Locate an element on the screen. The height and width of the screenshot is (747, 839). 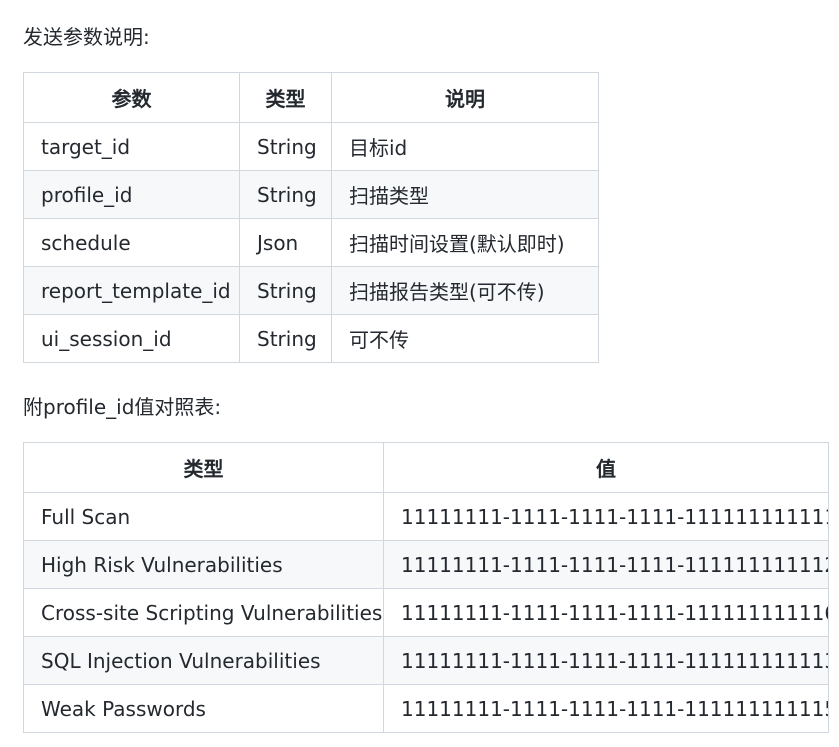
column-header-value: 值 is located at coordinates (606, 467).